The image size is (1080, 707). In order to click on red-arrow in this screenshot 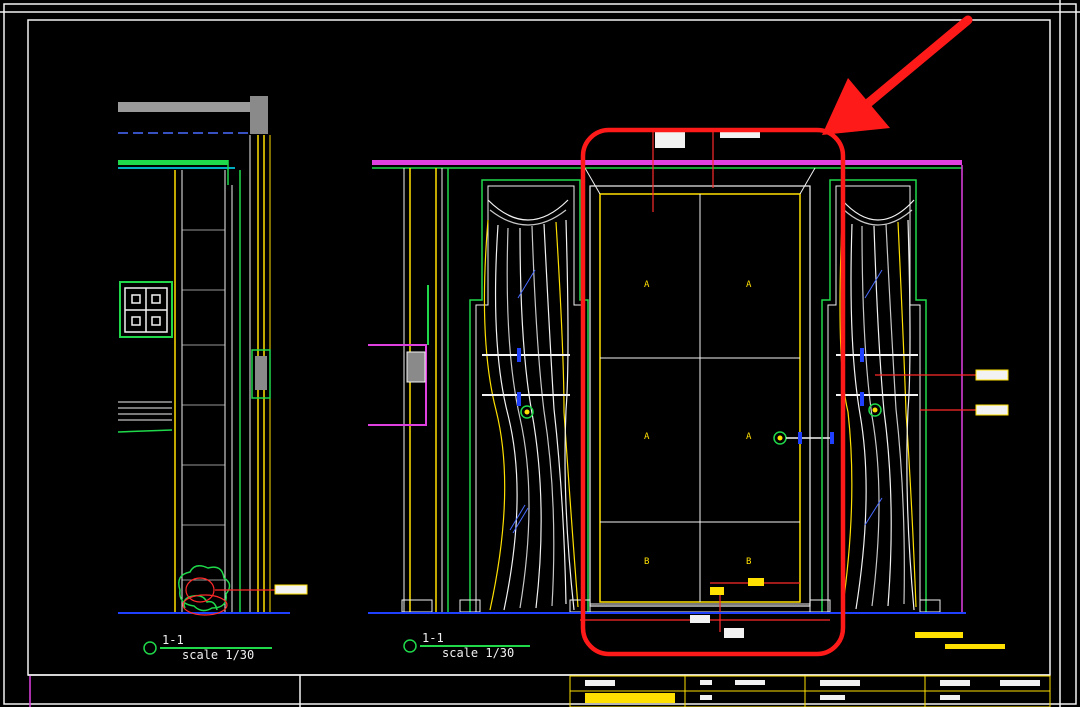, I will do `click(897, 75)`.